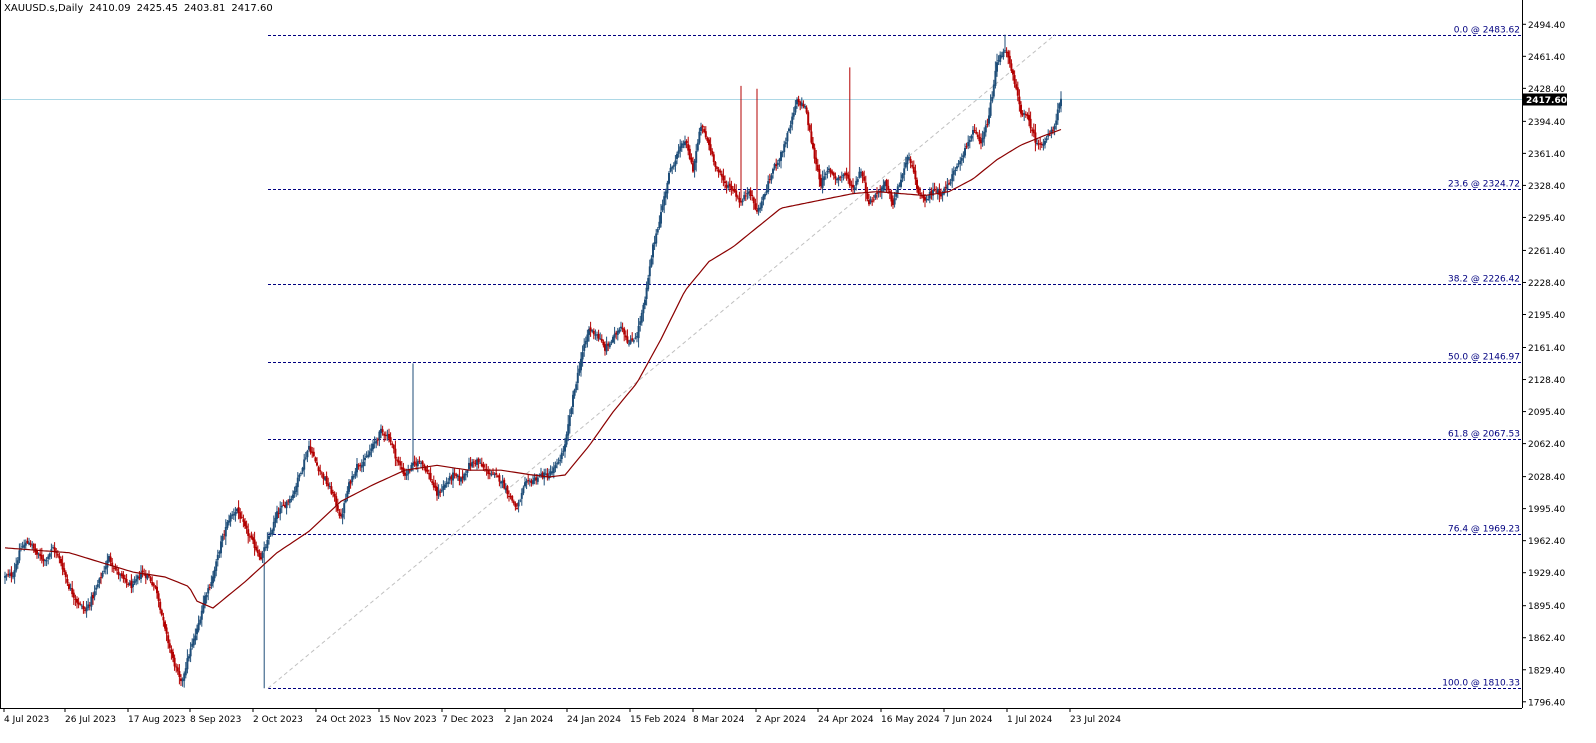 This screenshot has width=1596, height=743. Describe the element at coordinates (1546, 187) in the screenshot. I see `price-tick-label: 2328.40` at that location.